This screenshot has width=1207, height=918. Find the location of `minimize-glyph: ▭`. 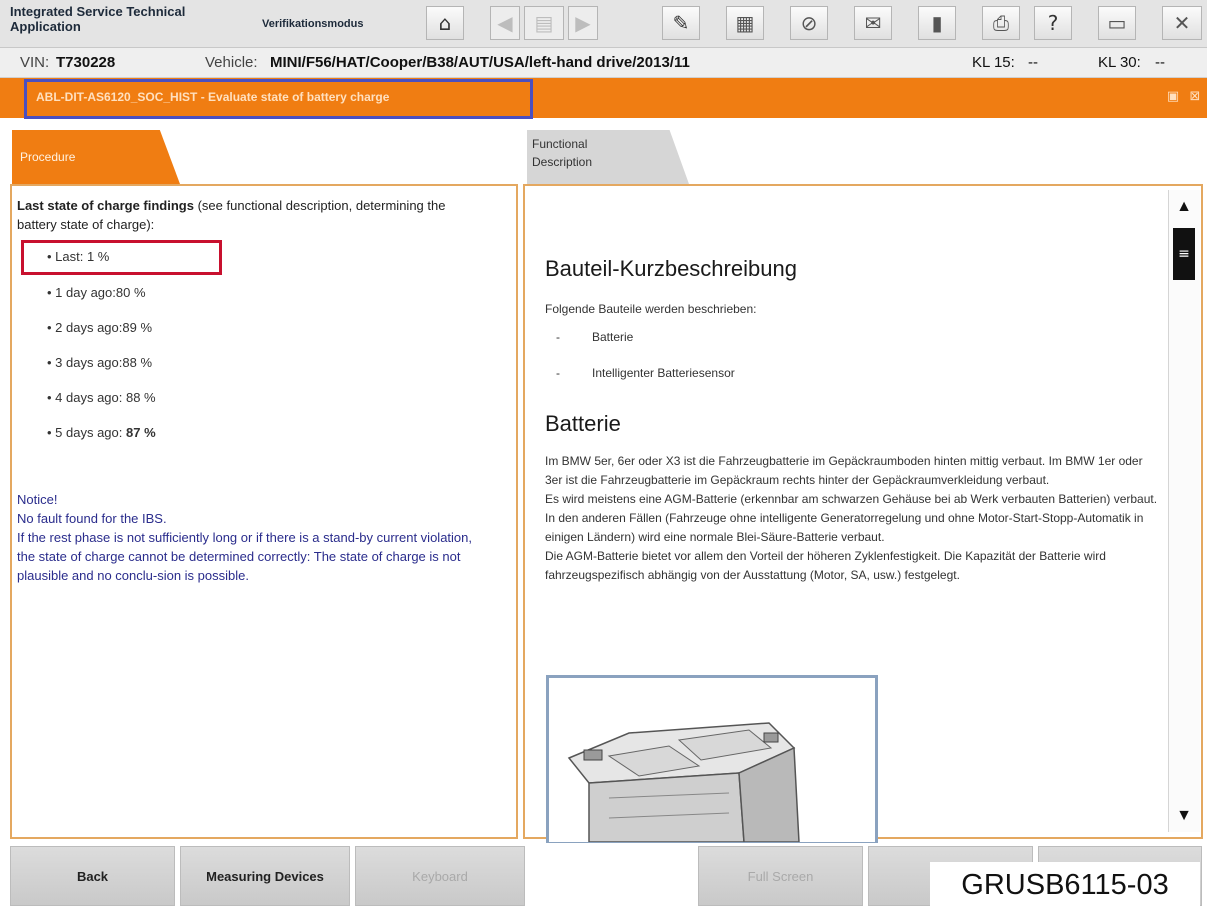

minimize-glyph: ▭ is located at coordinates (1117, 23).